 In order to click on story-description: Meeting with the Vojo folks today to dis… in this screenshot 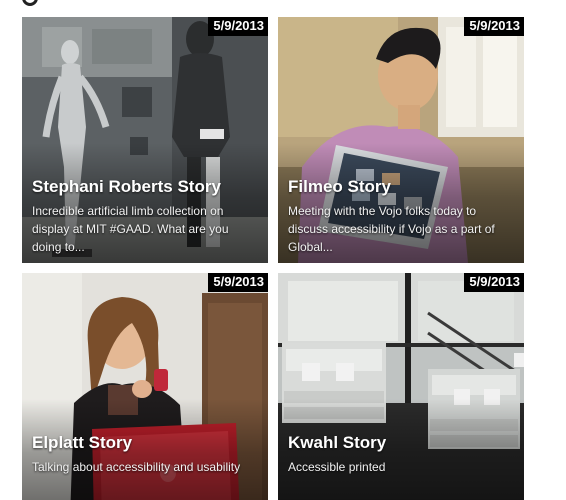, I will do `click(391, 229)`.